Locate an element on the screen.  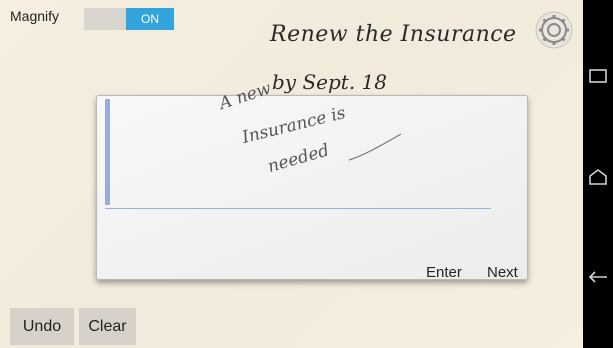
note-line-1: Renew the Insurance is located at coordinates (393, 34).